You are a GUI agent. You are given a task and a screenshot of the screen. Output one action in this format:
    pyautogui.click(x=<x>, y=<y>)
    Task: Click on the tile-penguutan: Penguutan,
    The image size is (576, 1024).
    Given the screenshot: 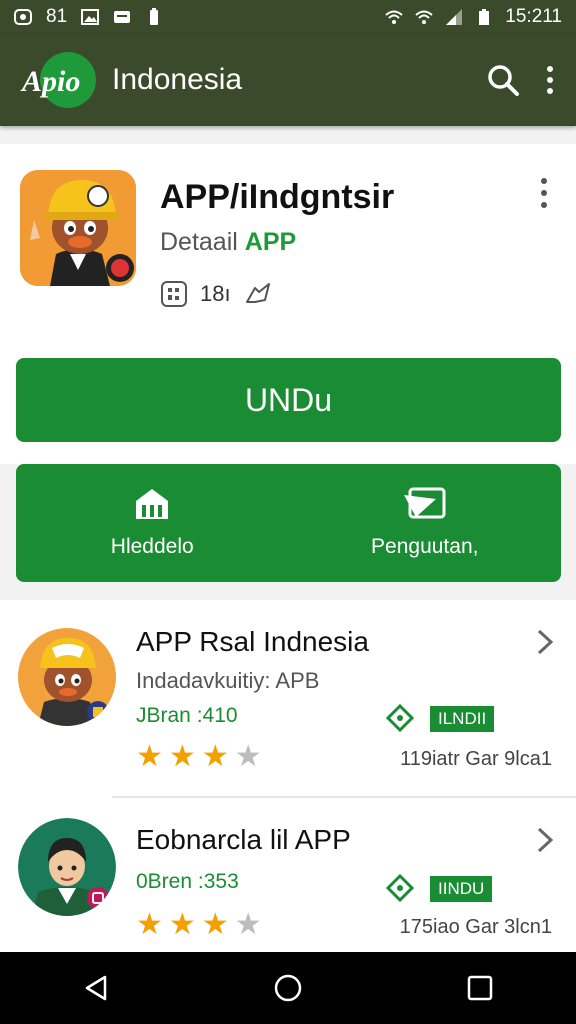 What is the action you would take?
    pyautogui.click(x=425, y=523)
    